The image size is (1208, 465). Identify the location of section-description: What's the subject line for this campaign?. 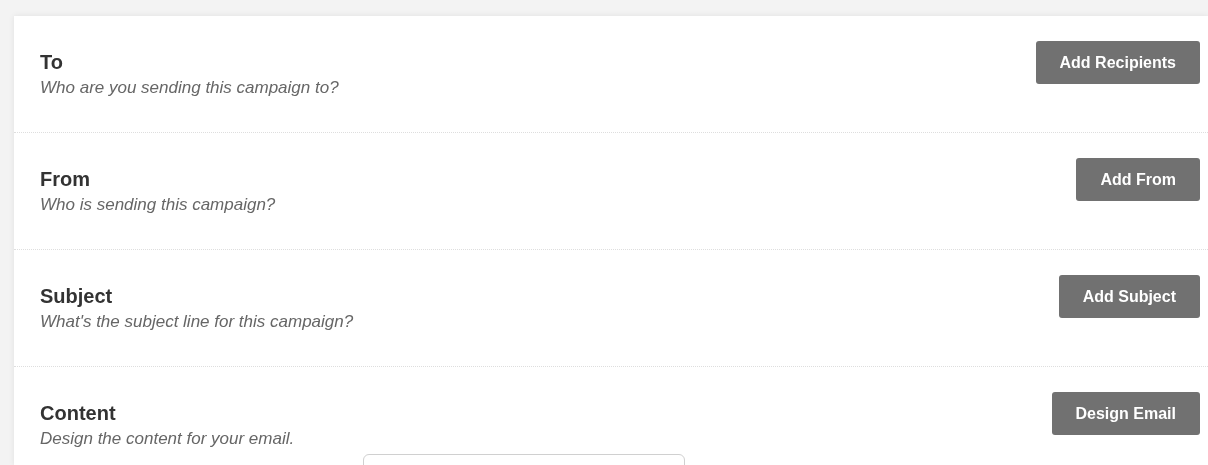
(197, 322).